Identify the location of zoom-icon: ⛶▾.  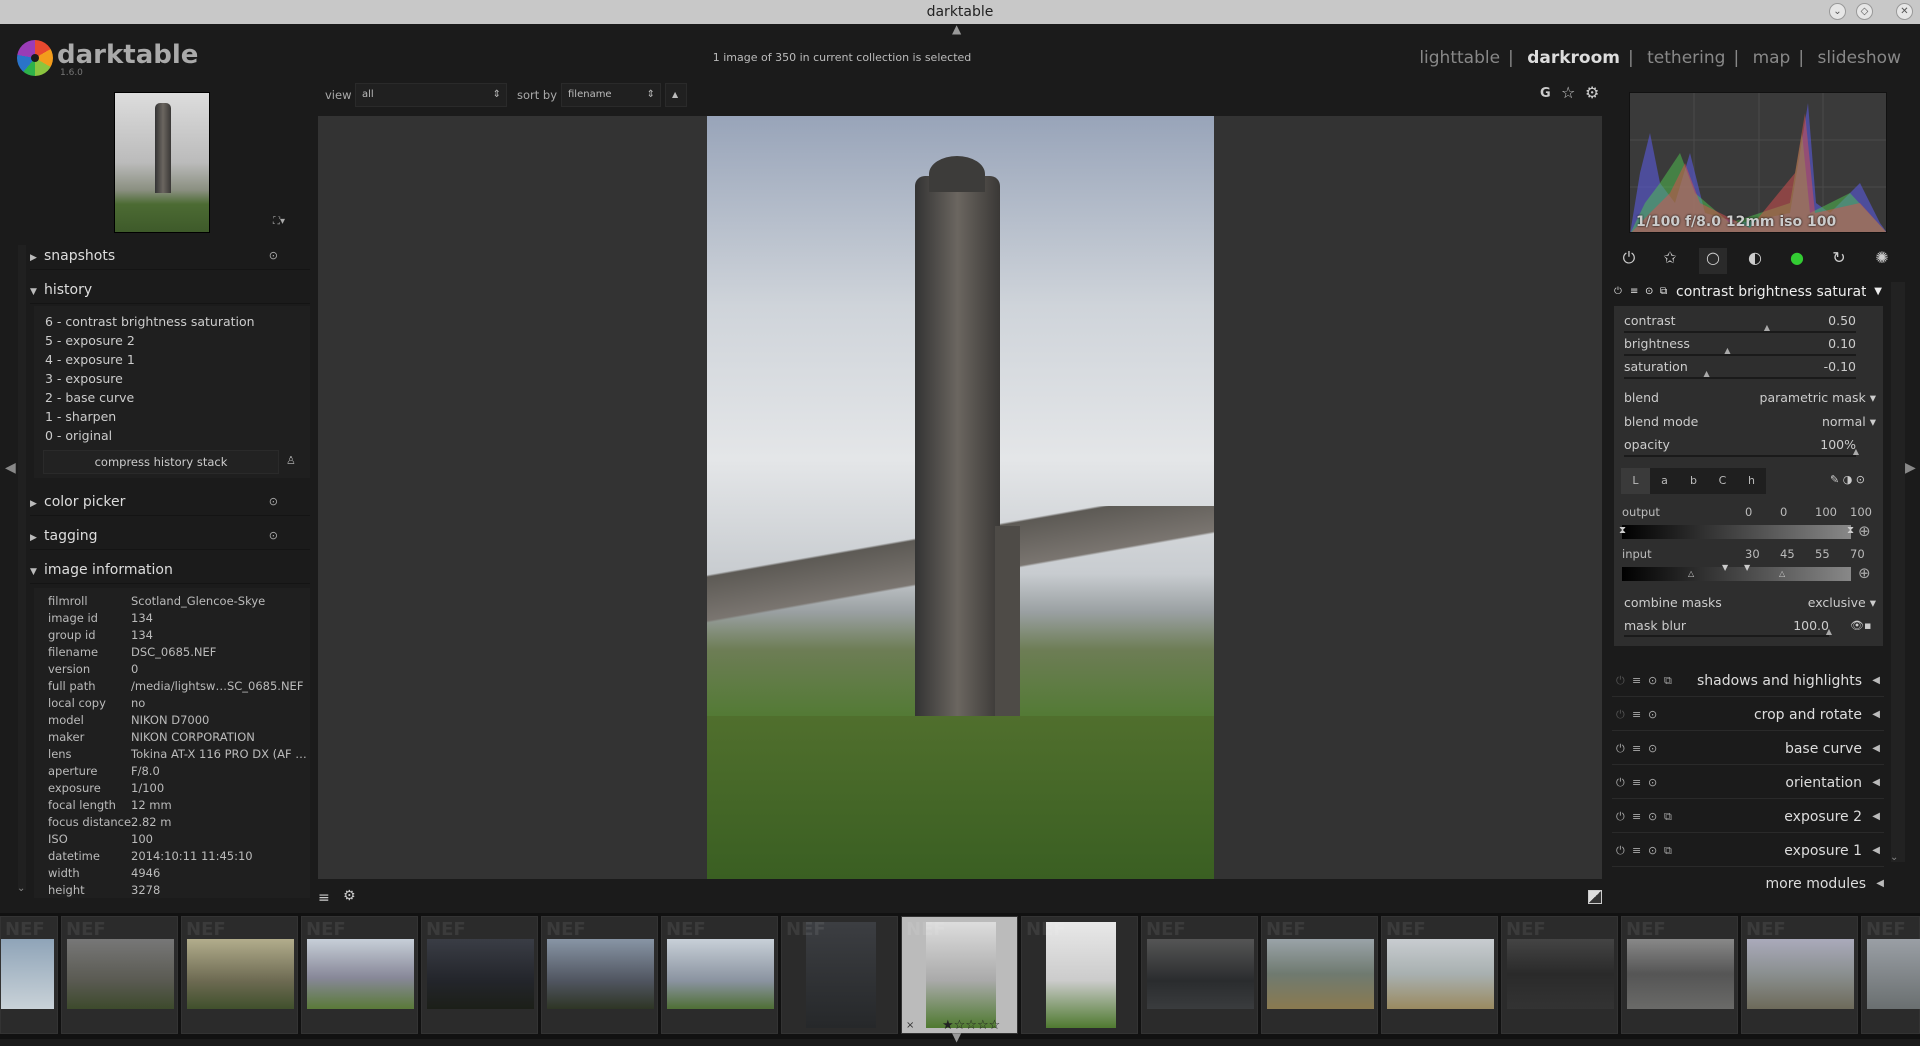
(279, 221).